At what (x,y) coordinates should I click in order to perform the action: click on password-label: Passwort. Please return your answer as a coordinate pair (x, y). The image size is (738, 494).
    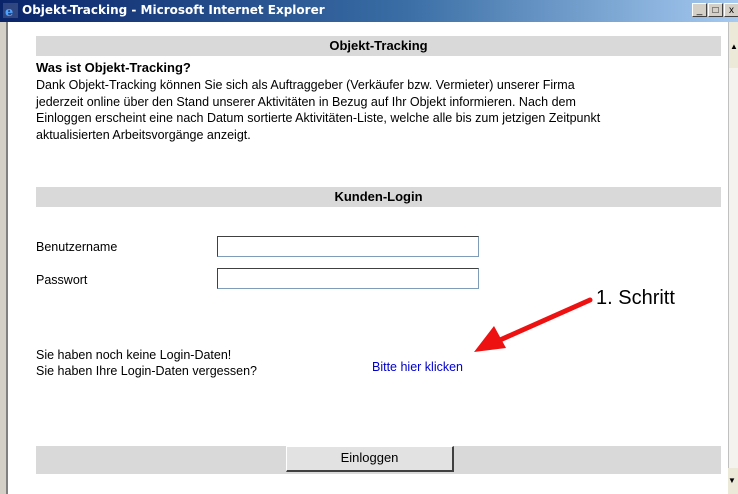
    Looking at the image, I should click on (62, 280).